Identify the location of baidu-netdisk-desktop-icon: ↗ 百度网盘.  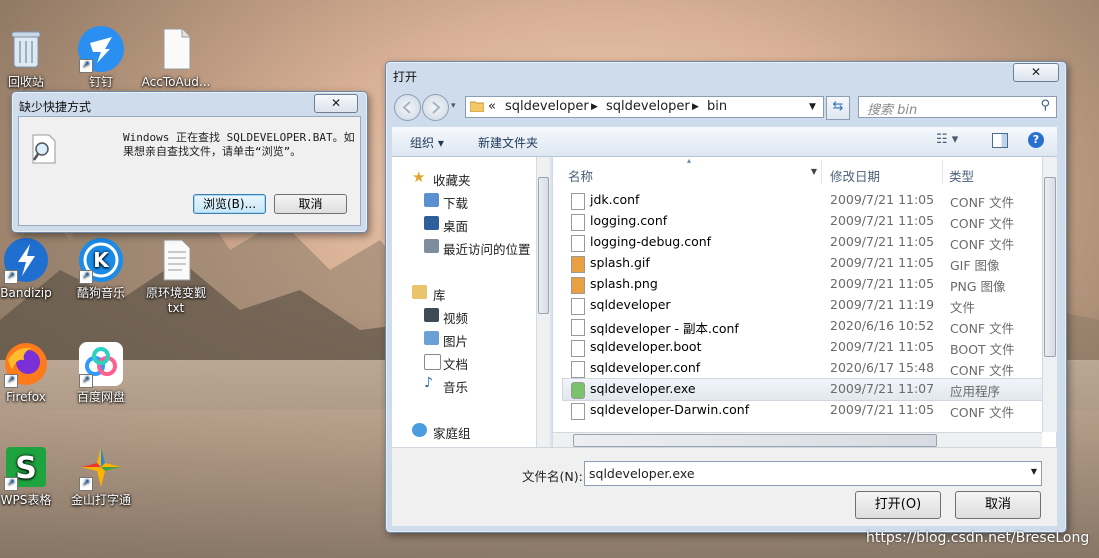
(101, 372).